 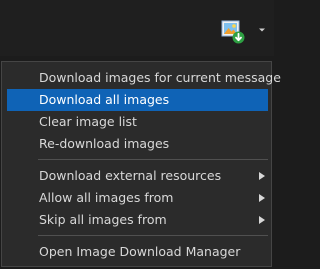 I want to click on menu-item-label: Download images for current message, so click(x=160, y=77).